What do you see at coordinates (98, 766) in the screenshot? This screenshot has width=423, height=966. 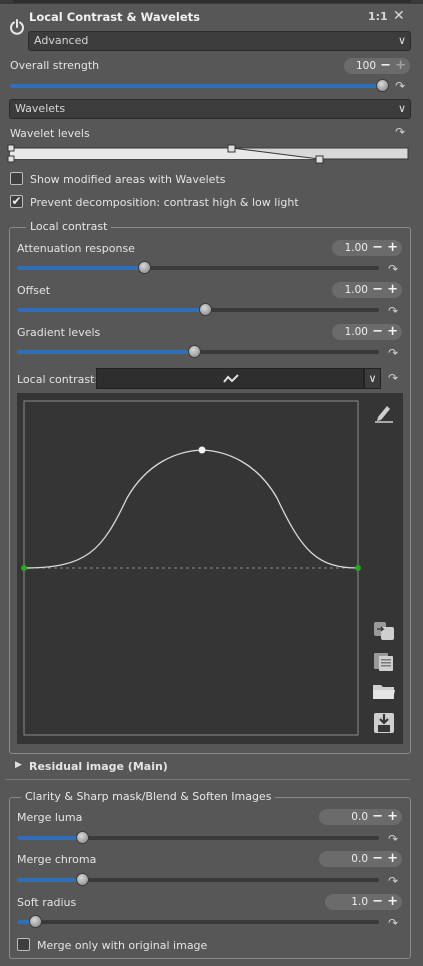 I see `residual-image-expander: Residual image (Main)` at bounding box center [98, 766].